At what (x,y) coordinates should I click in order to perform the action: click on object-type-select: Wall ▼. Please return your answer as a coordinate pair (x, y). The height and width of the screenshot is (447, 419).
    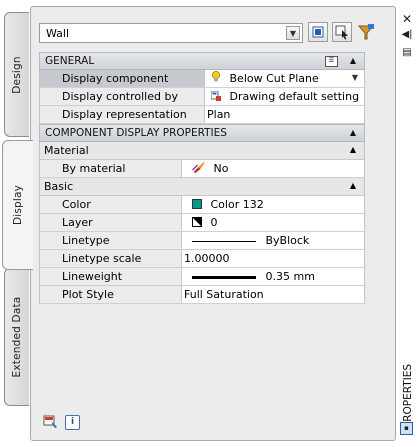
    Looking at the image, I should click on (171, 33).